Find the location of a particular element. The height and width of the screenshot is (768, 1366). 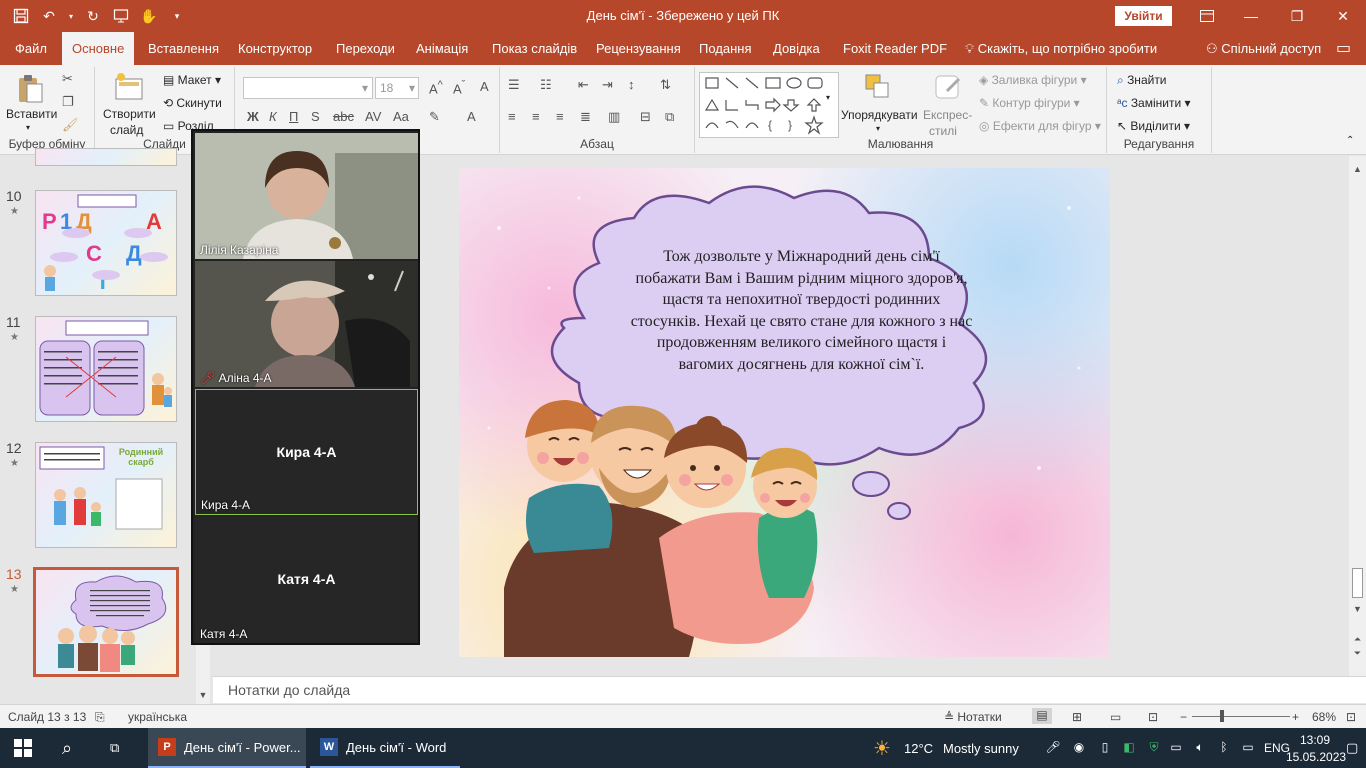

task-view-icon: ⧉ is located at coordinates (114, 748).